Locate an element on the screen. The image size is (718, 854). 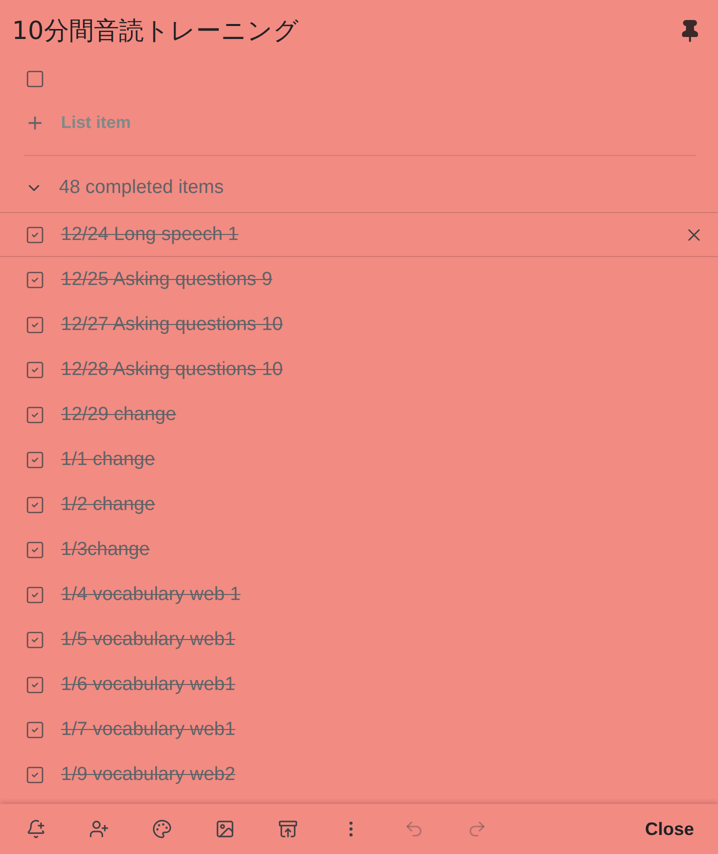
list-item-text: 1/2 change is located at coordinates (382, 505).